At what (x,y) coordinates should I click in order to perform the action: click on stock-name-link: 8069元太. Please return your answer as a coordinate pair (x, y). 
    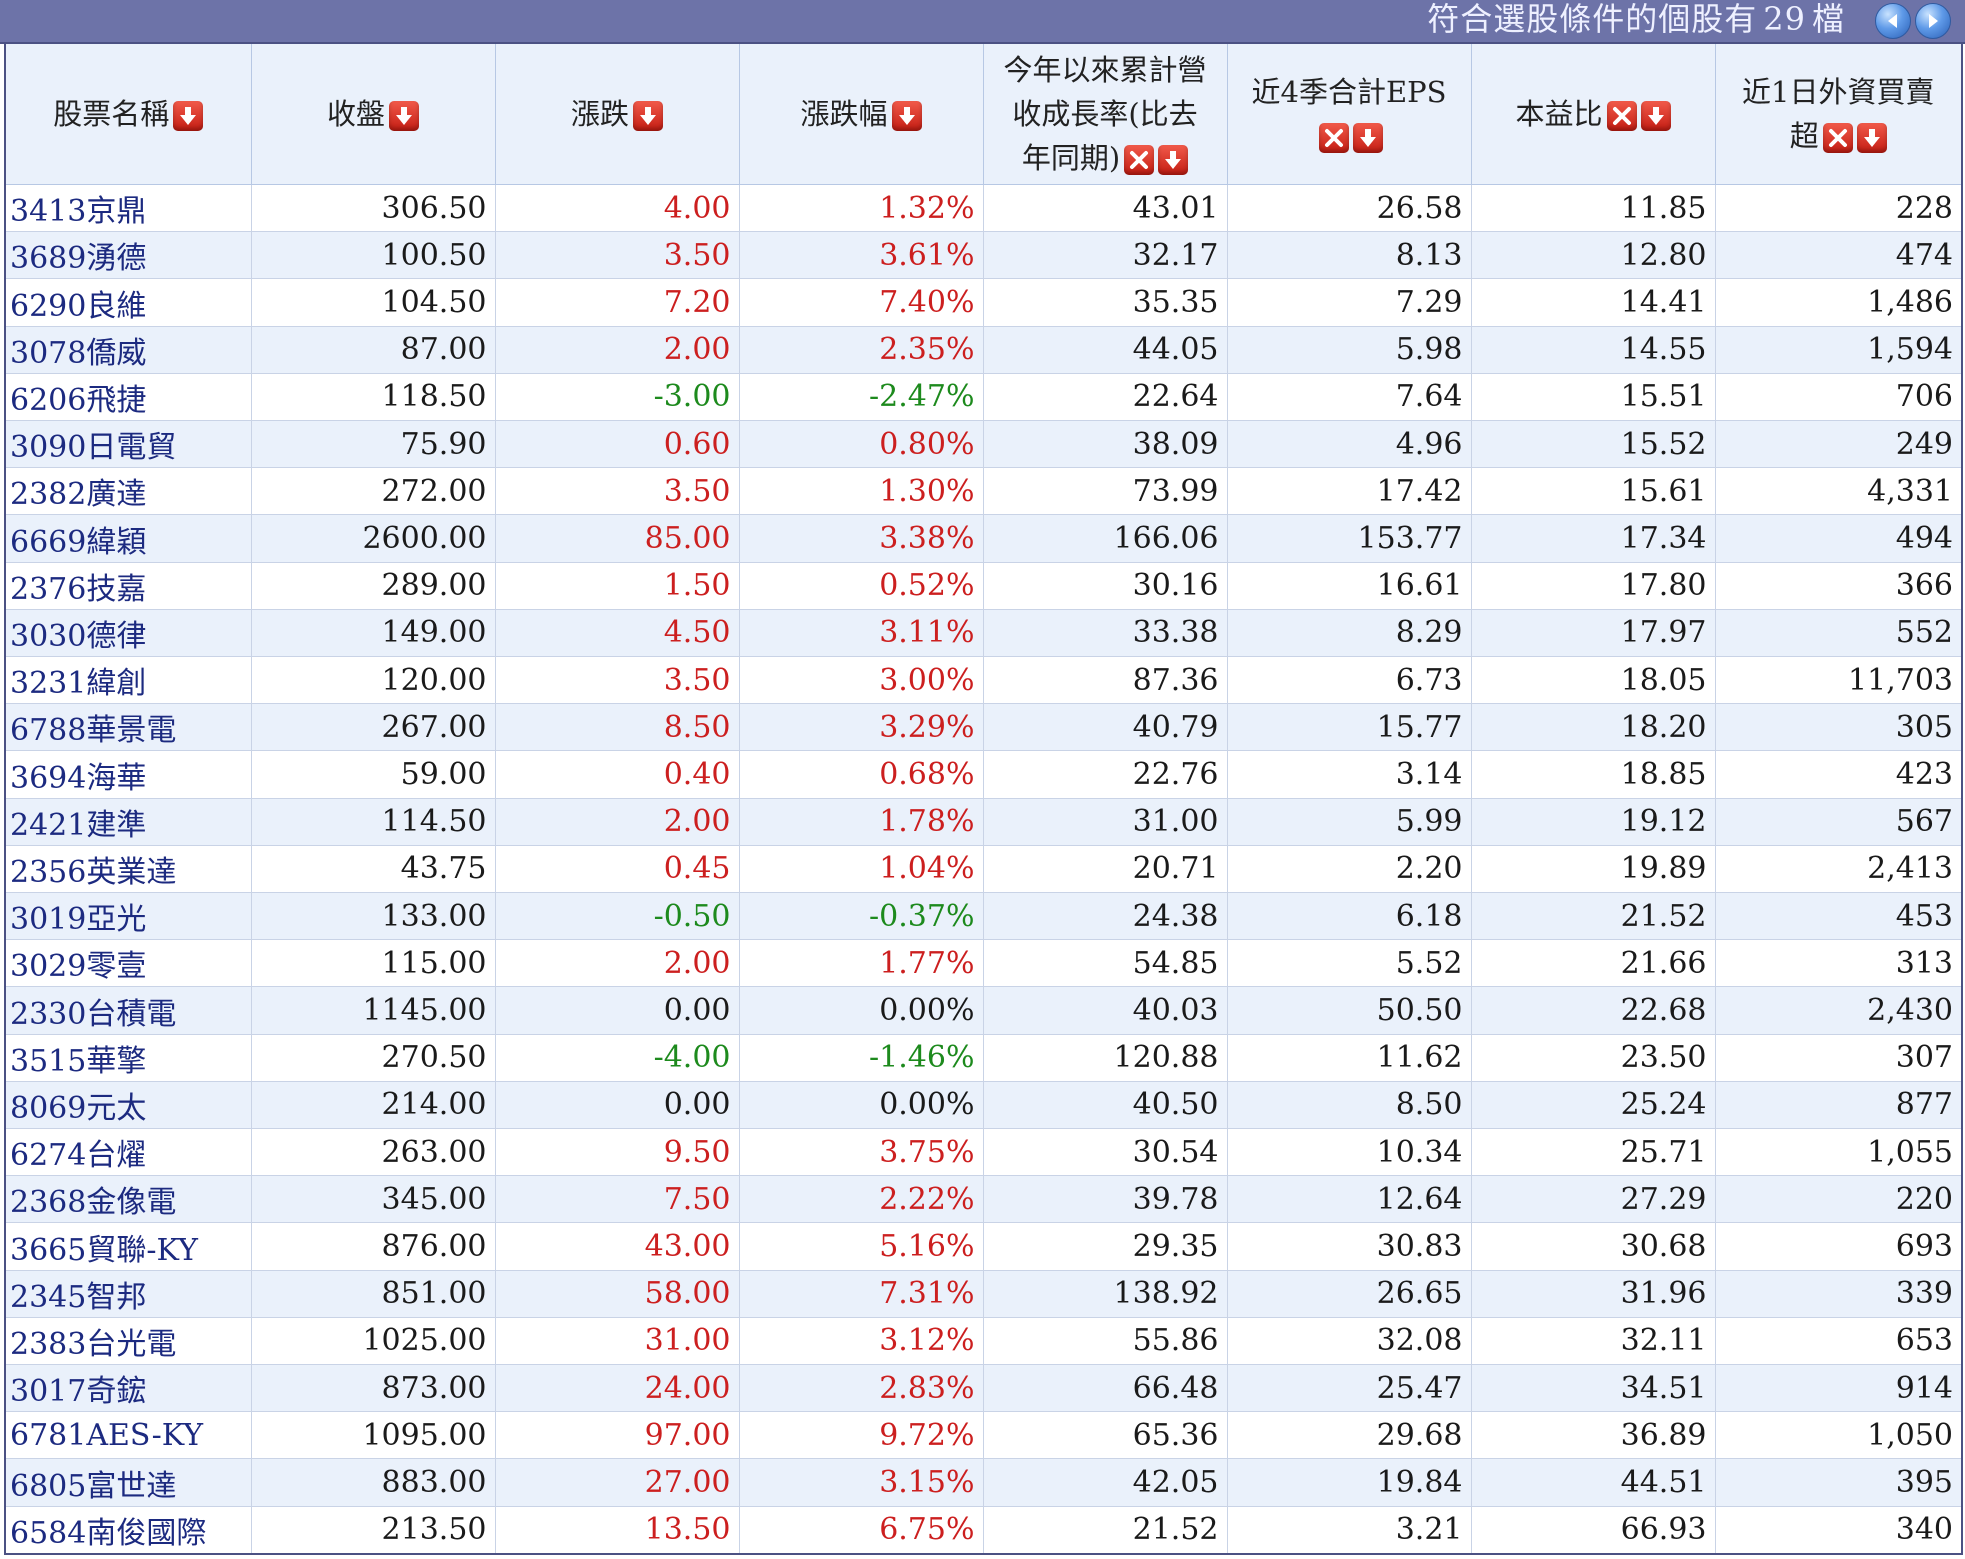
    Looking at the image, I should click on (128, 1105).